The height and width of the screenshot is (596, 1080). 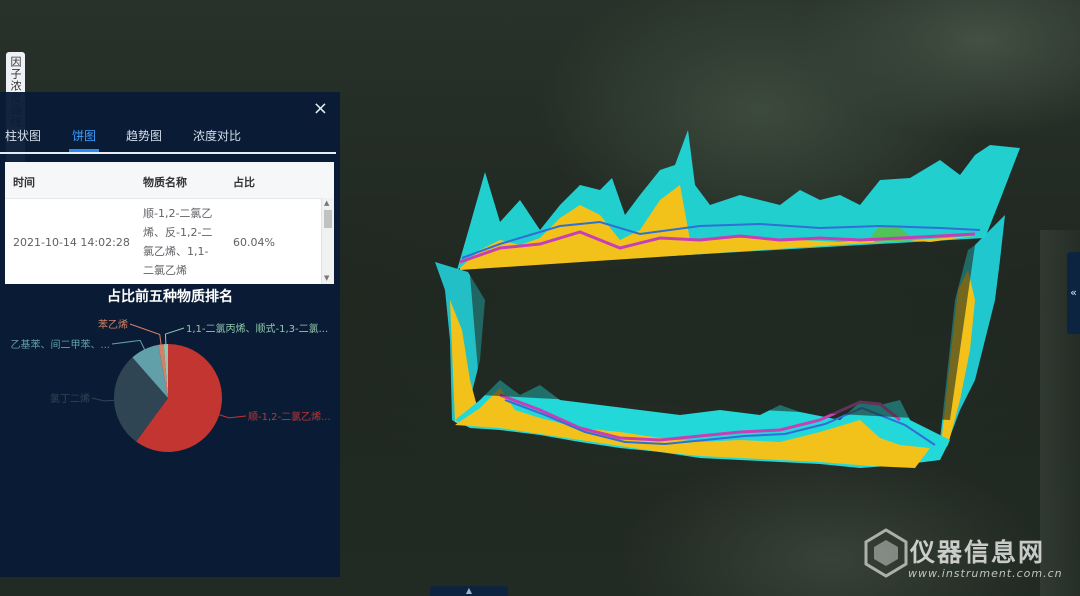 I want to click on tab-bar-chart: 柱状图, so click(x=23, y=139).